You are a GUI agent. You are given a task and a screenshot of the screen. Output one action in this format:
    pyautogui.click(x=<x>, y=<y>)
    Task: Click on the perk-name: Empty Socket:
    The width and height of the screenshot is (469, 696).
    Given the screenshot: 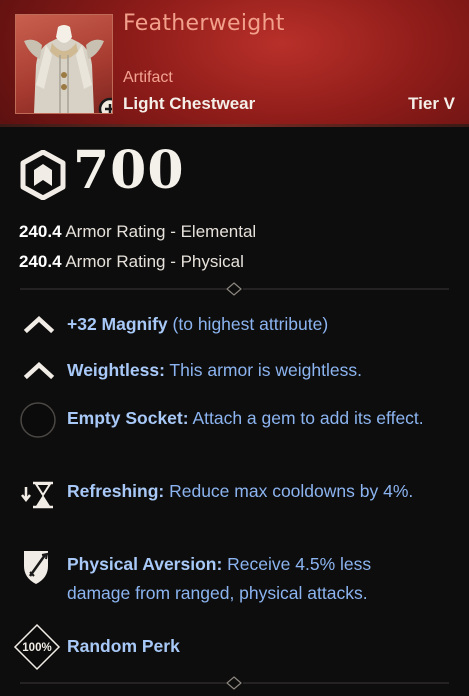 What is the action you would take?
    pyautogui.click(x=128, y=418)
    